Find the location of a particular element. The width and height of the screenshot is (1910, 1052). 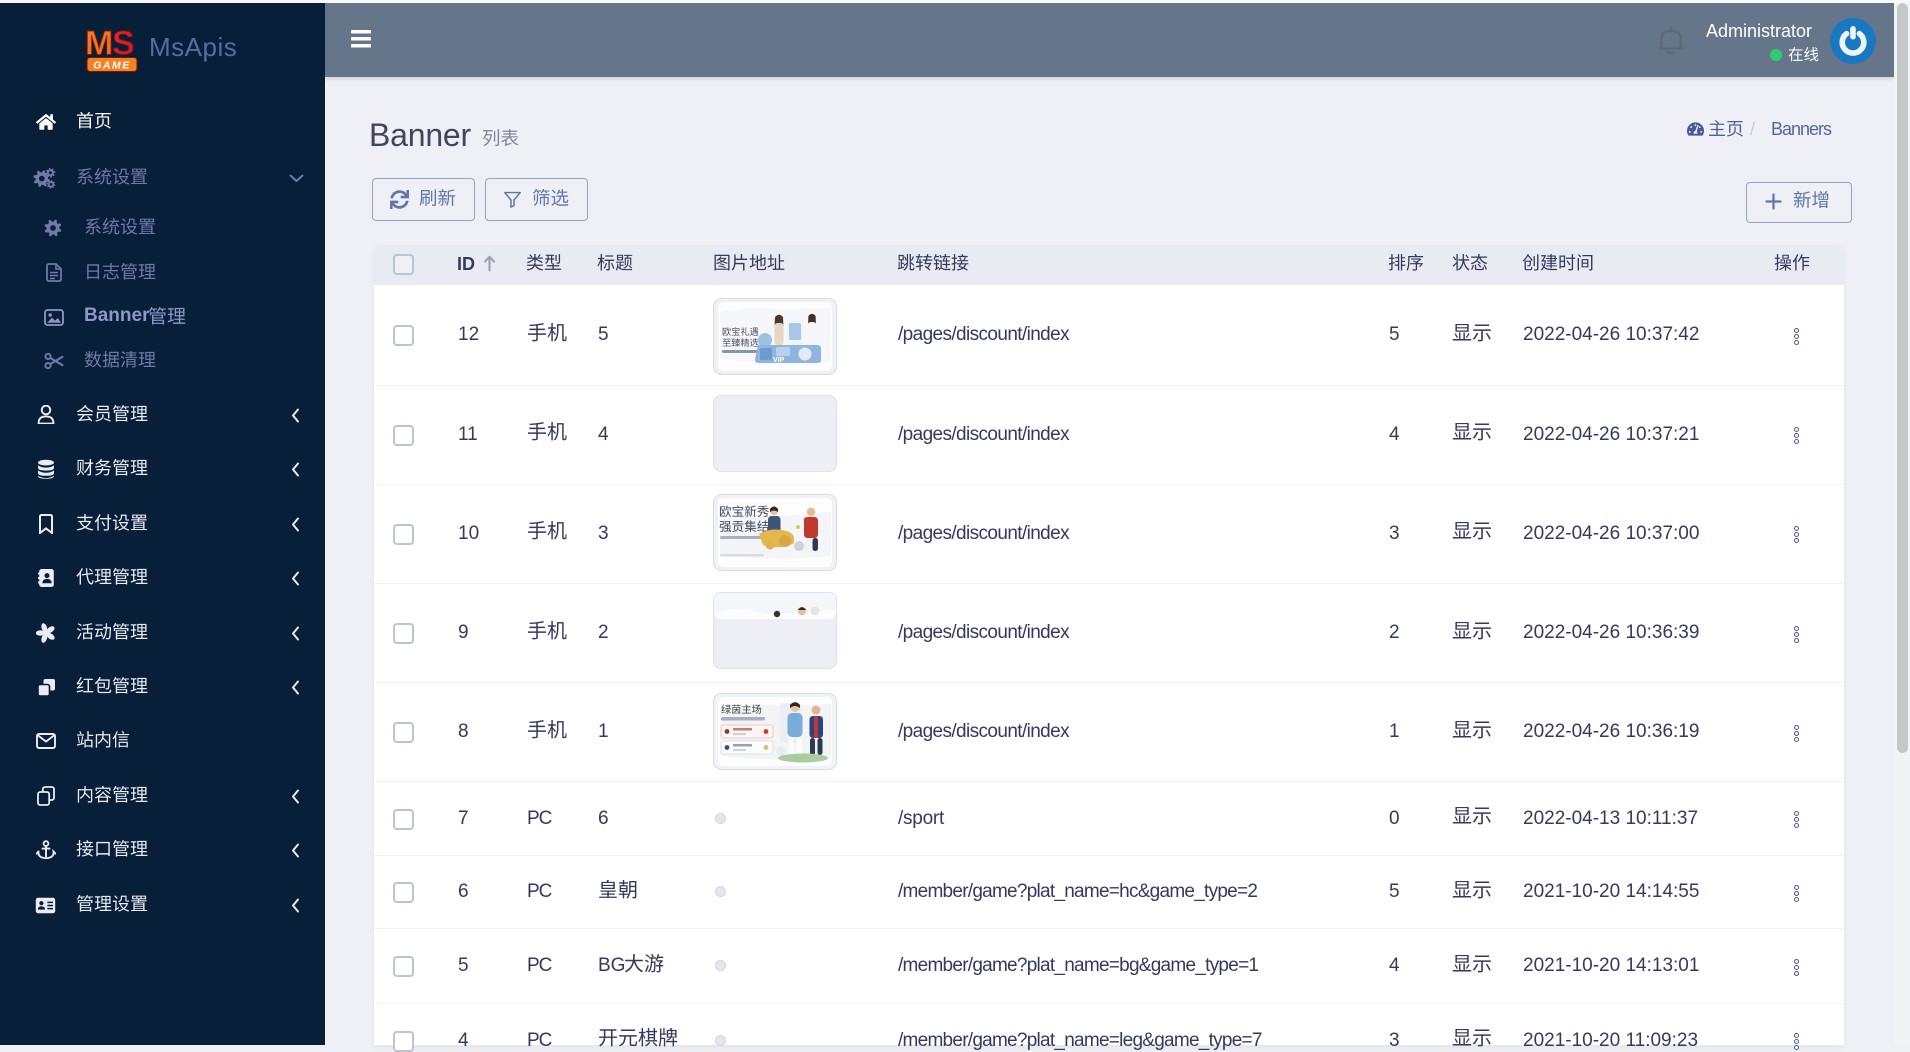

svg-text: VIP is located at coordinates (779, 360).